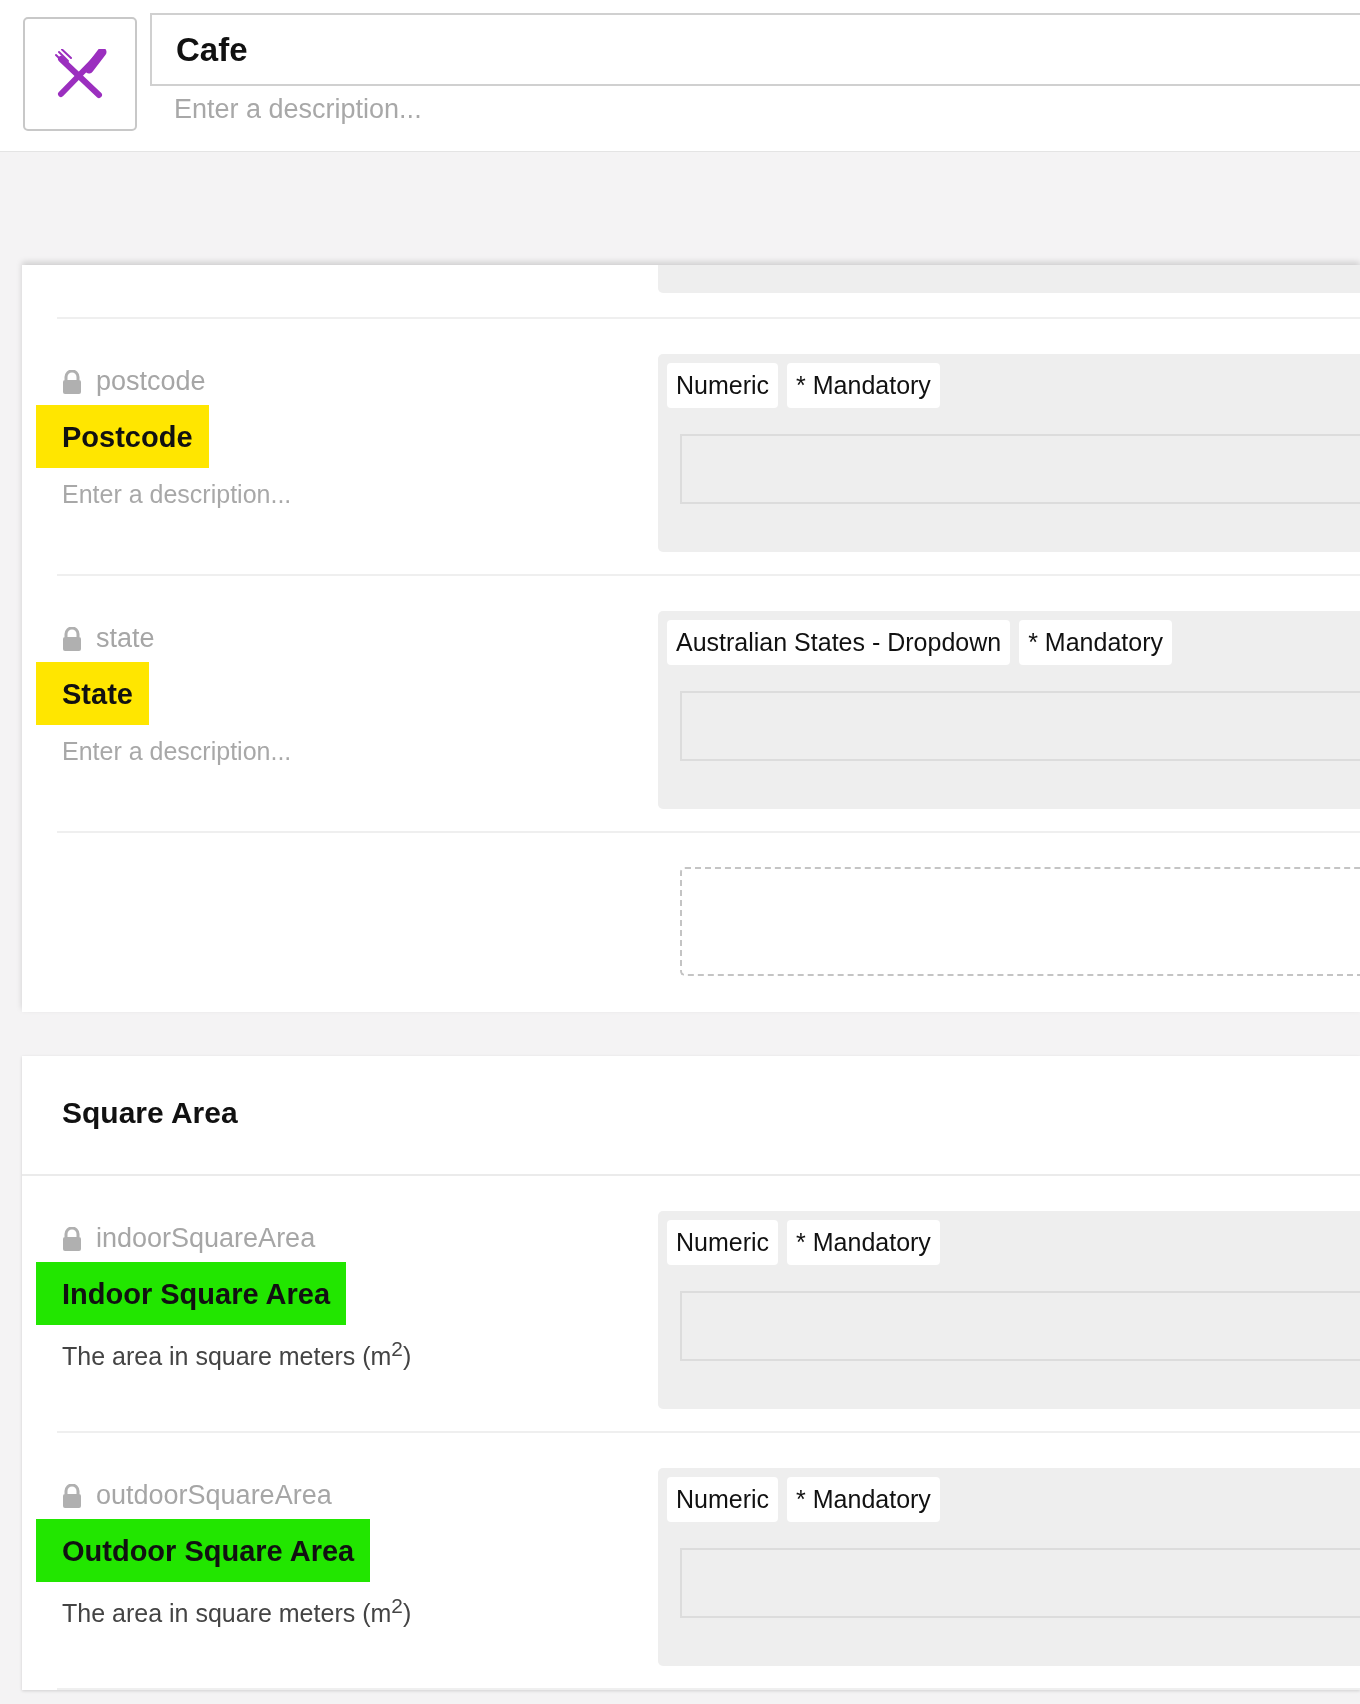  What do you see at coordinates (92, 693) in the screenshot?
I see `property-label: State` at bounding box center [92, 693].